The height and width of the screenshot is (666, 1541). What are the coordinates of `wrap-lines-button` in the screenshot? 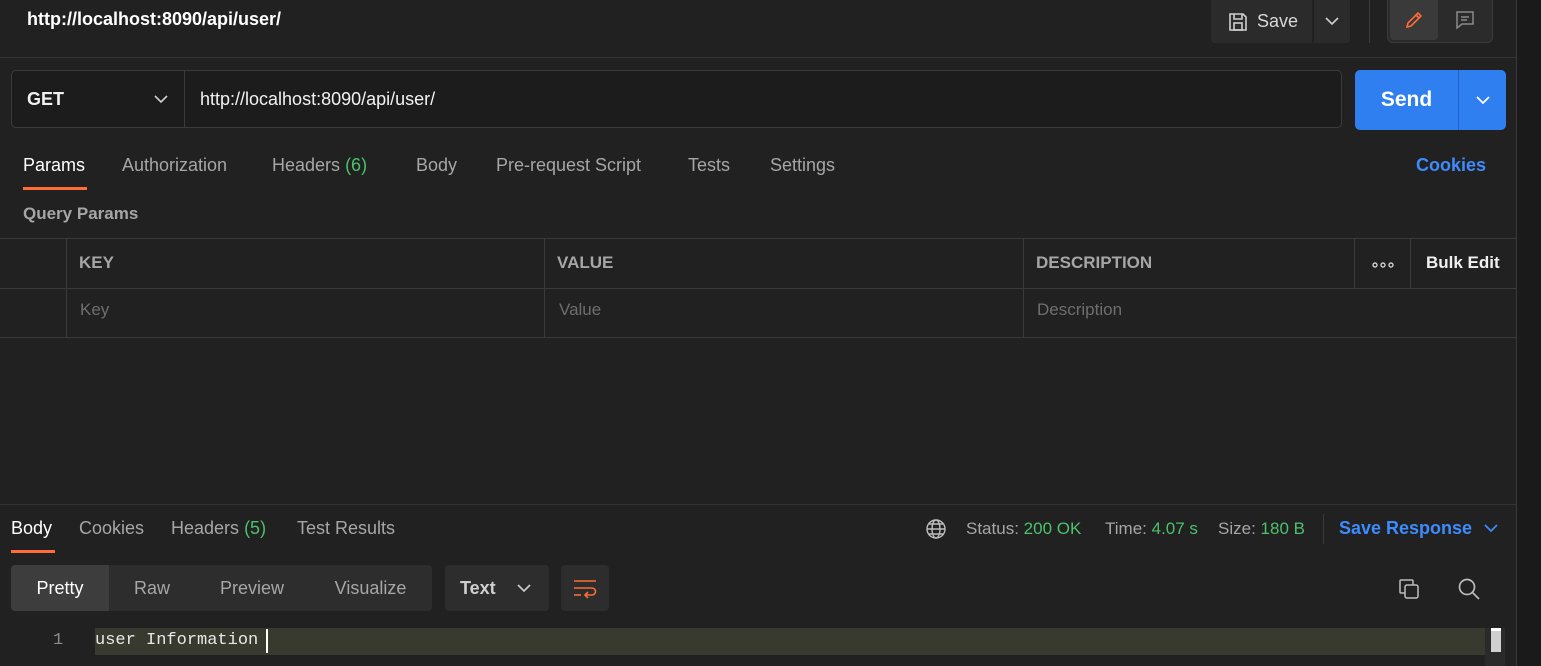 It's located at (585, 588).